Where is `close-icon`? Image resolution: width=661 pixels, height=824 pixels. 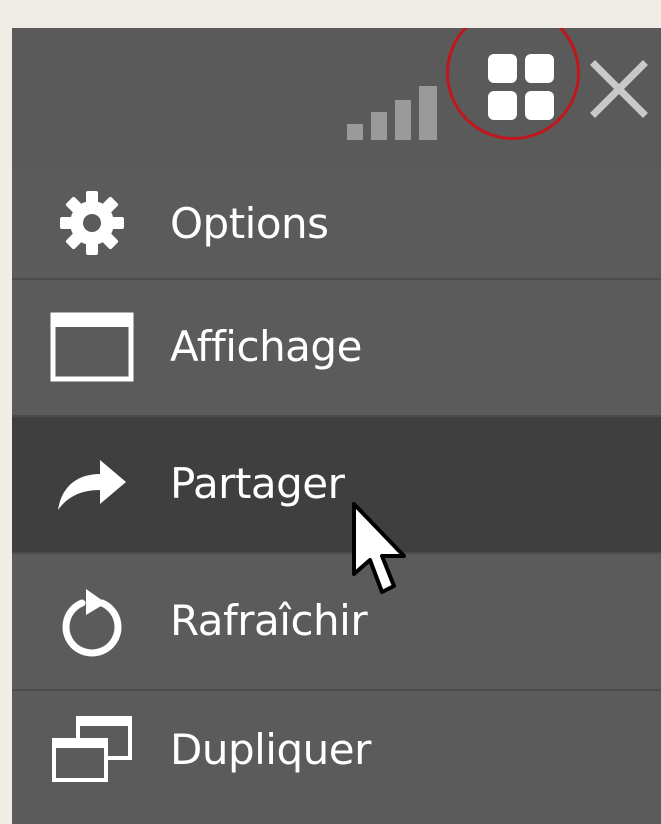 close-icon is located at coordinates (619, 89).